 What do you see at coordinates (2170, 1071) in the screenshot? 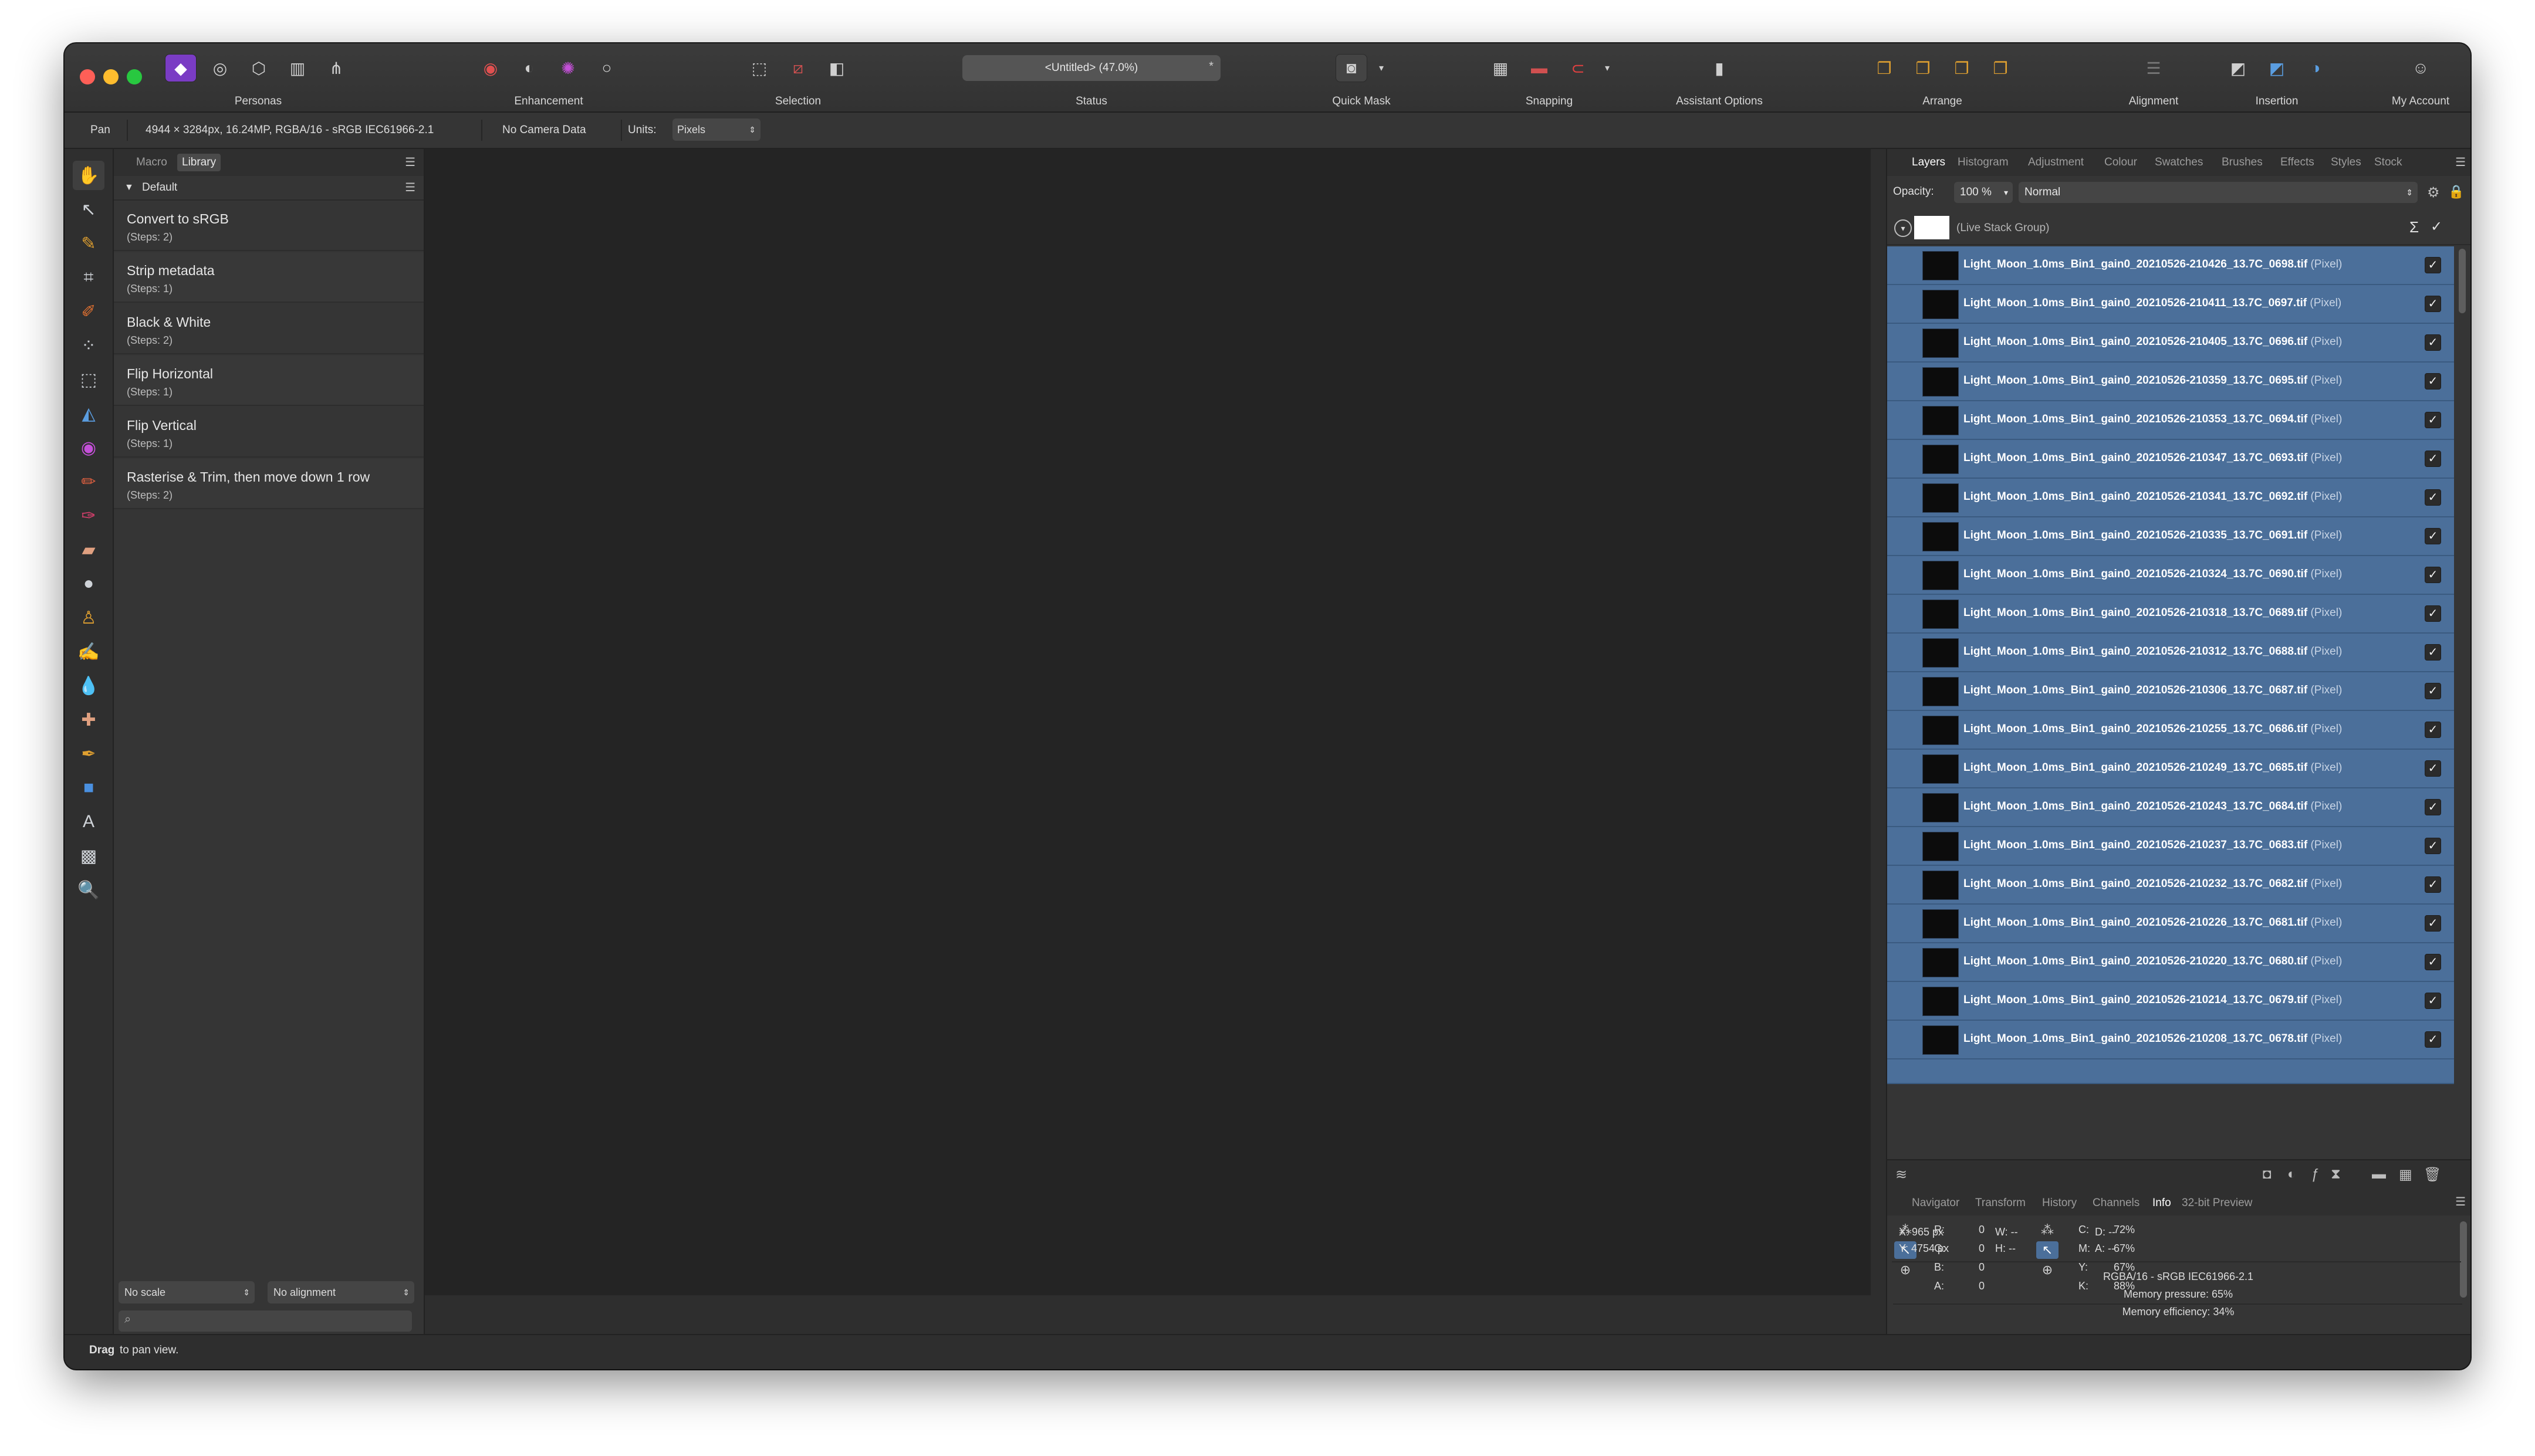
I see `layer-row-partial` at bounding box center [2170, 1071].